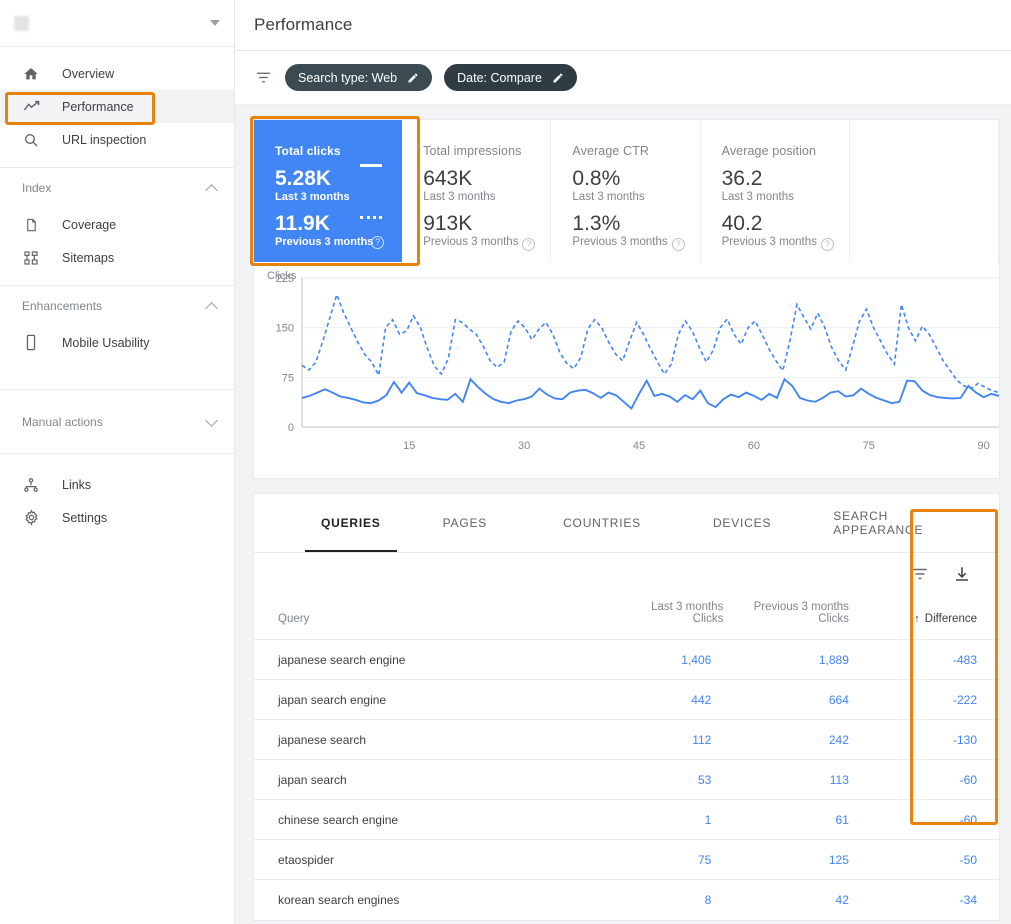 This screenshot has height=924, width=1011. Describe the element at coordinates (794, 699) in the screenshot. I see `cell-previous-clicks: 664` at that location.